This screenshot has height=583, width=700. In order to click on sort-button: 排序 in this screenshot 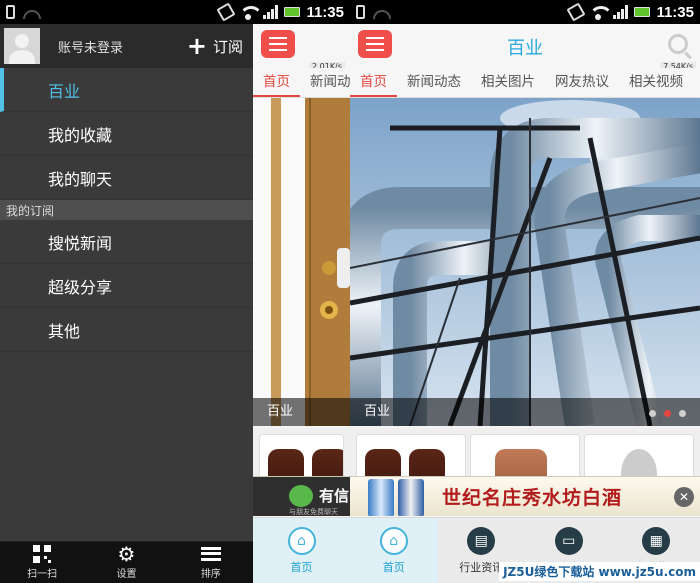, I will do `click(211, 562)`.